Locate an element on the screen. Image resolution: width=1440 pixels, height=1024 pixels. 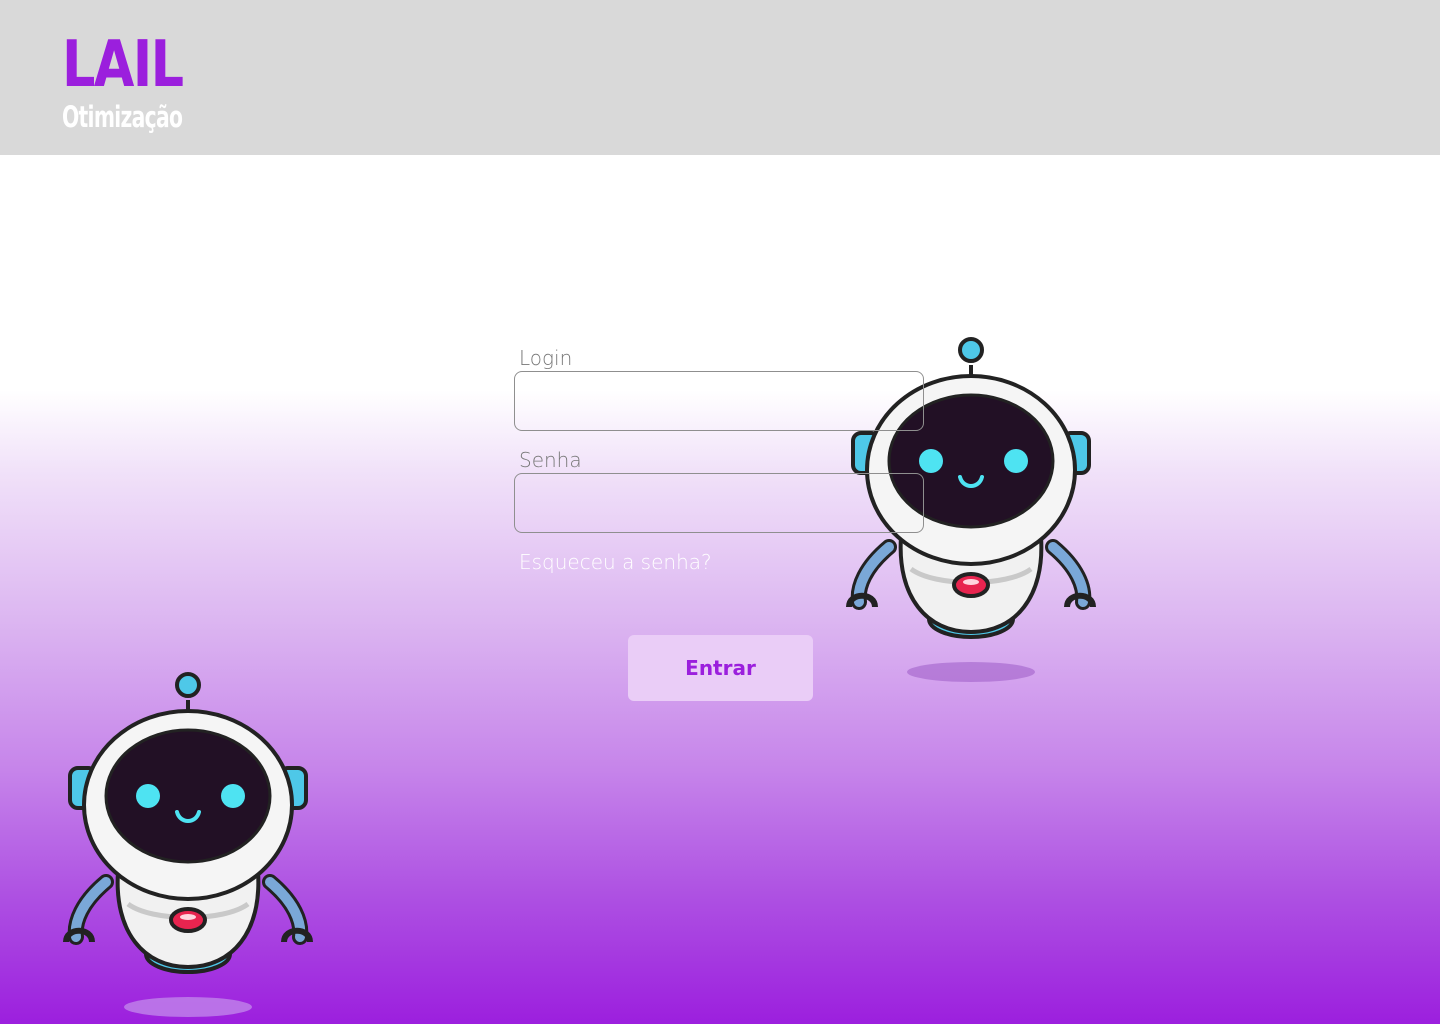
login-label: Login is located at coordinates (546, 358).